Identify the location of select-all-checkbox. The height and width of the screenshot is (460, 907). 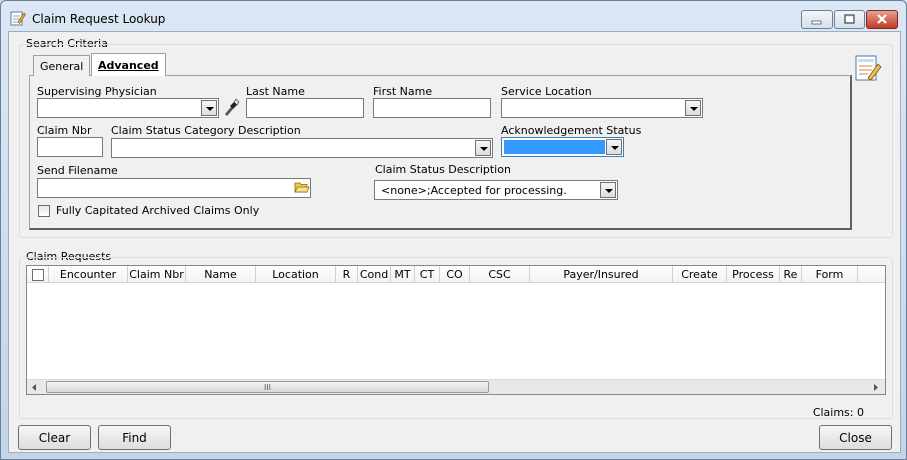
(37, 274).